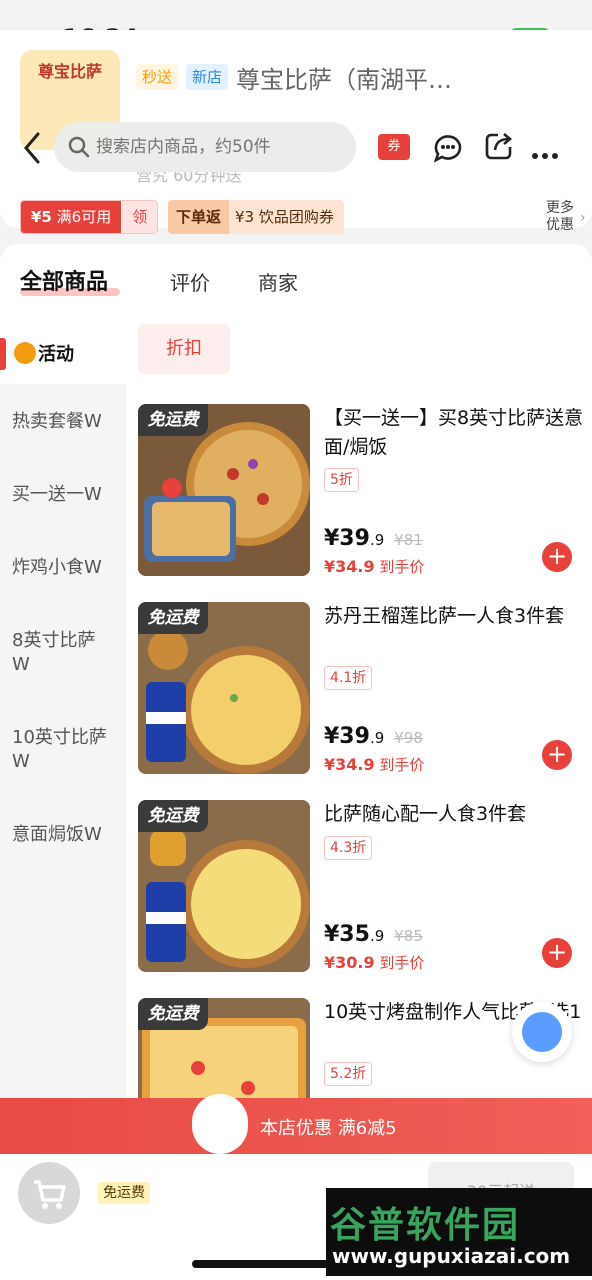  Describe the element at coordinates (374, 962) in the screenshot. I see `final-price: ¥30.9 到手价` at that location.